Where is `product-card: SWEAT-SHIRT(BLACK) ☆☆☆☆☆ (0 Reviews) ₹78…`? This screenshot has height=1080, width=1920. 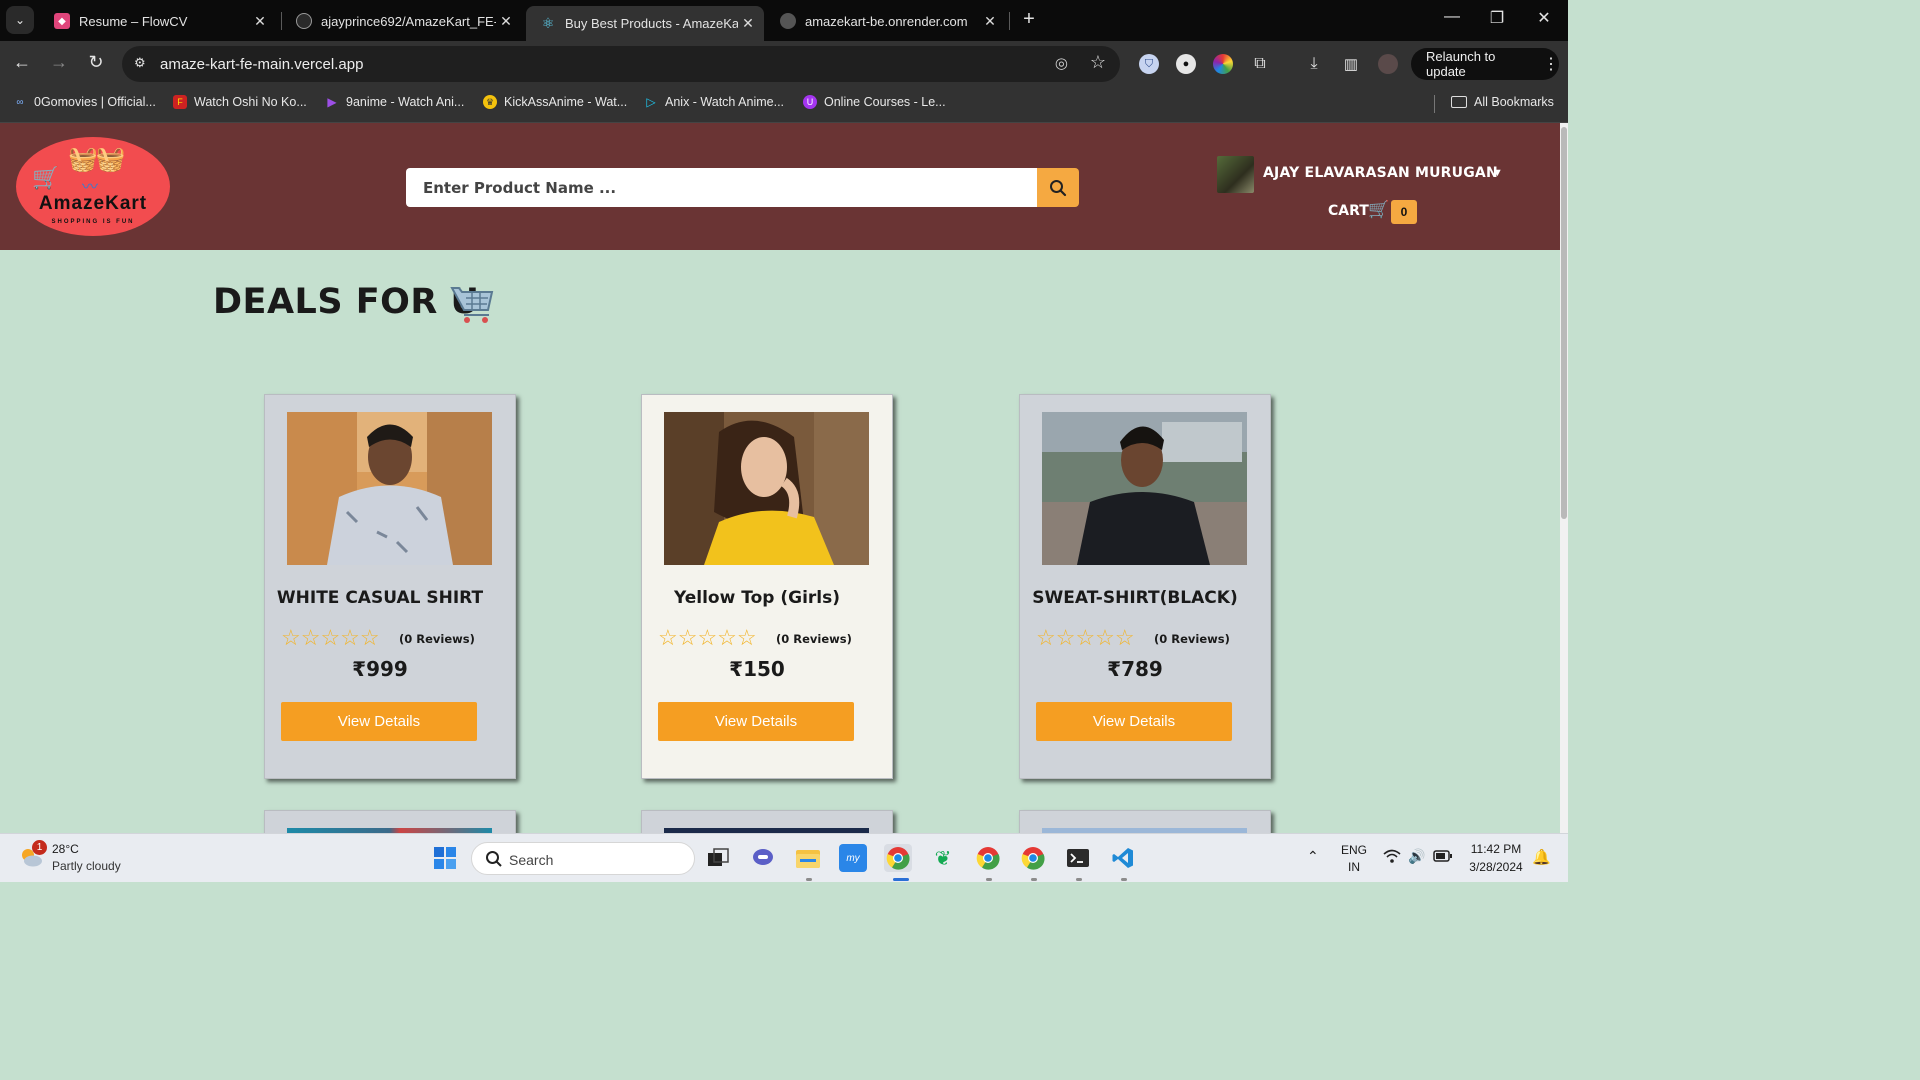
product-card: SWEAT-SHIRT(BLACK) ☆☆☆☆☆ (0 Reviews) ₹78… is located at coordinates (1145, 586).